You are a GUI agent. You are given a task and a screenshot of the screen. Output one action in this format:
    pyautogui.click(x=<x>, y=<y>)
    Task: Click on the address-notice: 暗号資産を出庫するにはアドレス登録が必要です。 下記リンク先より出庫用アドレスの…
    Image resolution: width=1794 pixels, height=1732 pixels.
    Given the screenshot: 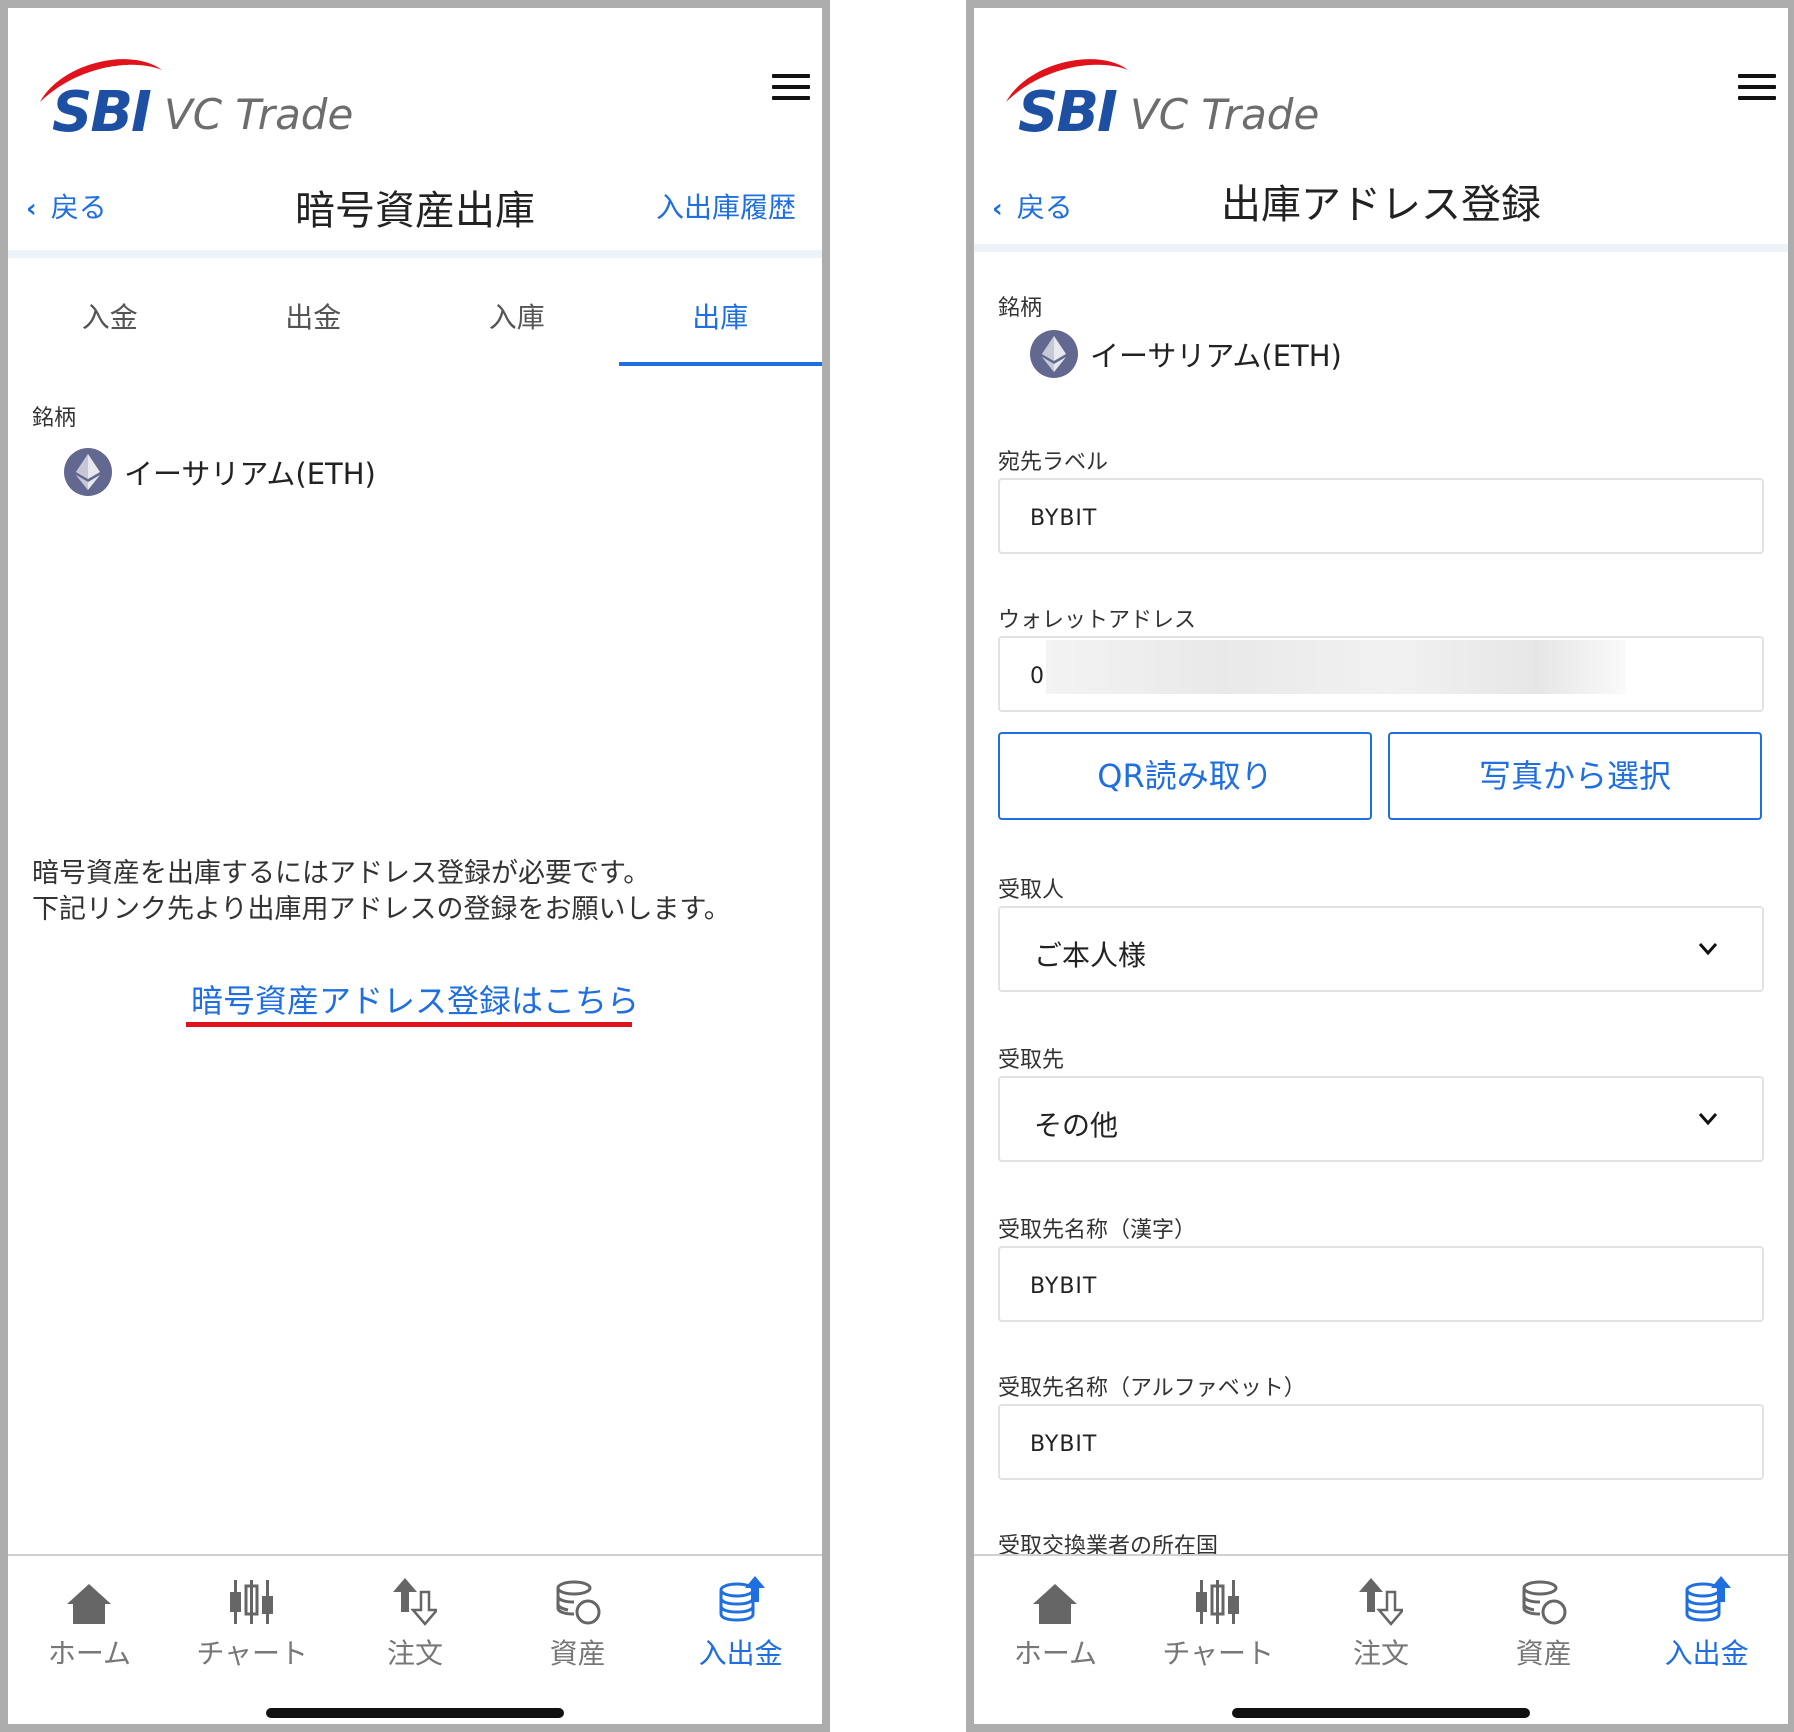 What is the action you would take?
    pyautogui.click(x=381, y=892)
    